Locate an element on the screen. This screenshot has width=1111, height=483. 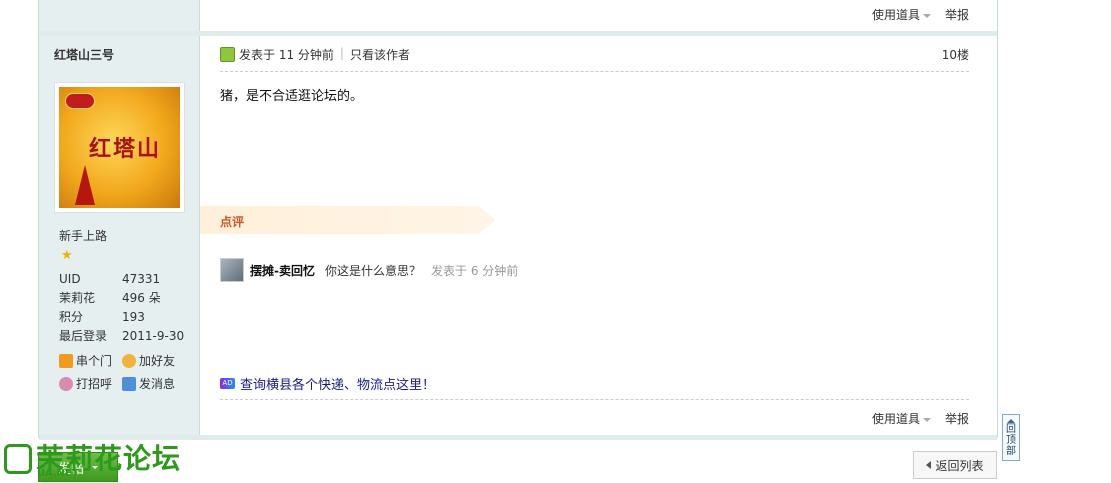
watermark-subtitle: UA.NET is located at coordinates (58, 473).